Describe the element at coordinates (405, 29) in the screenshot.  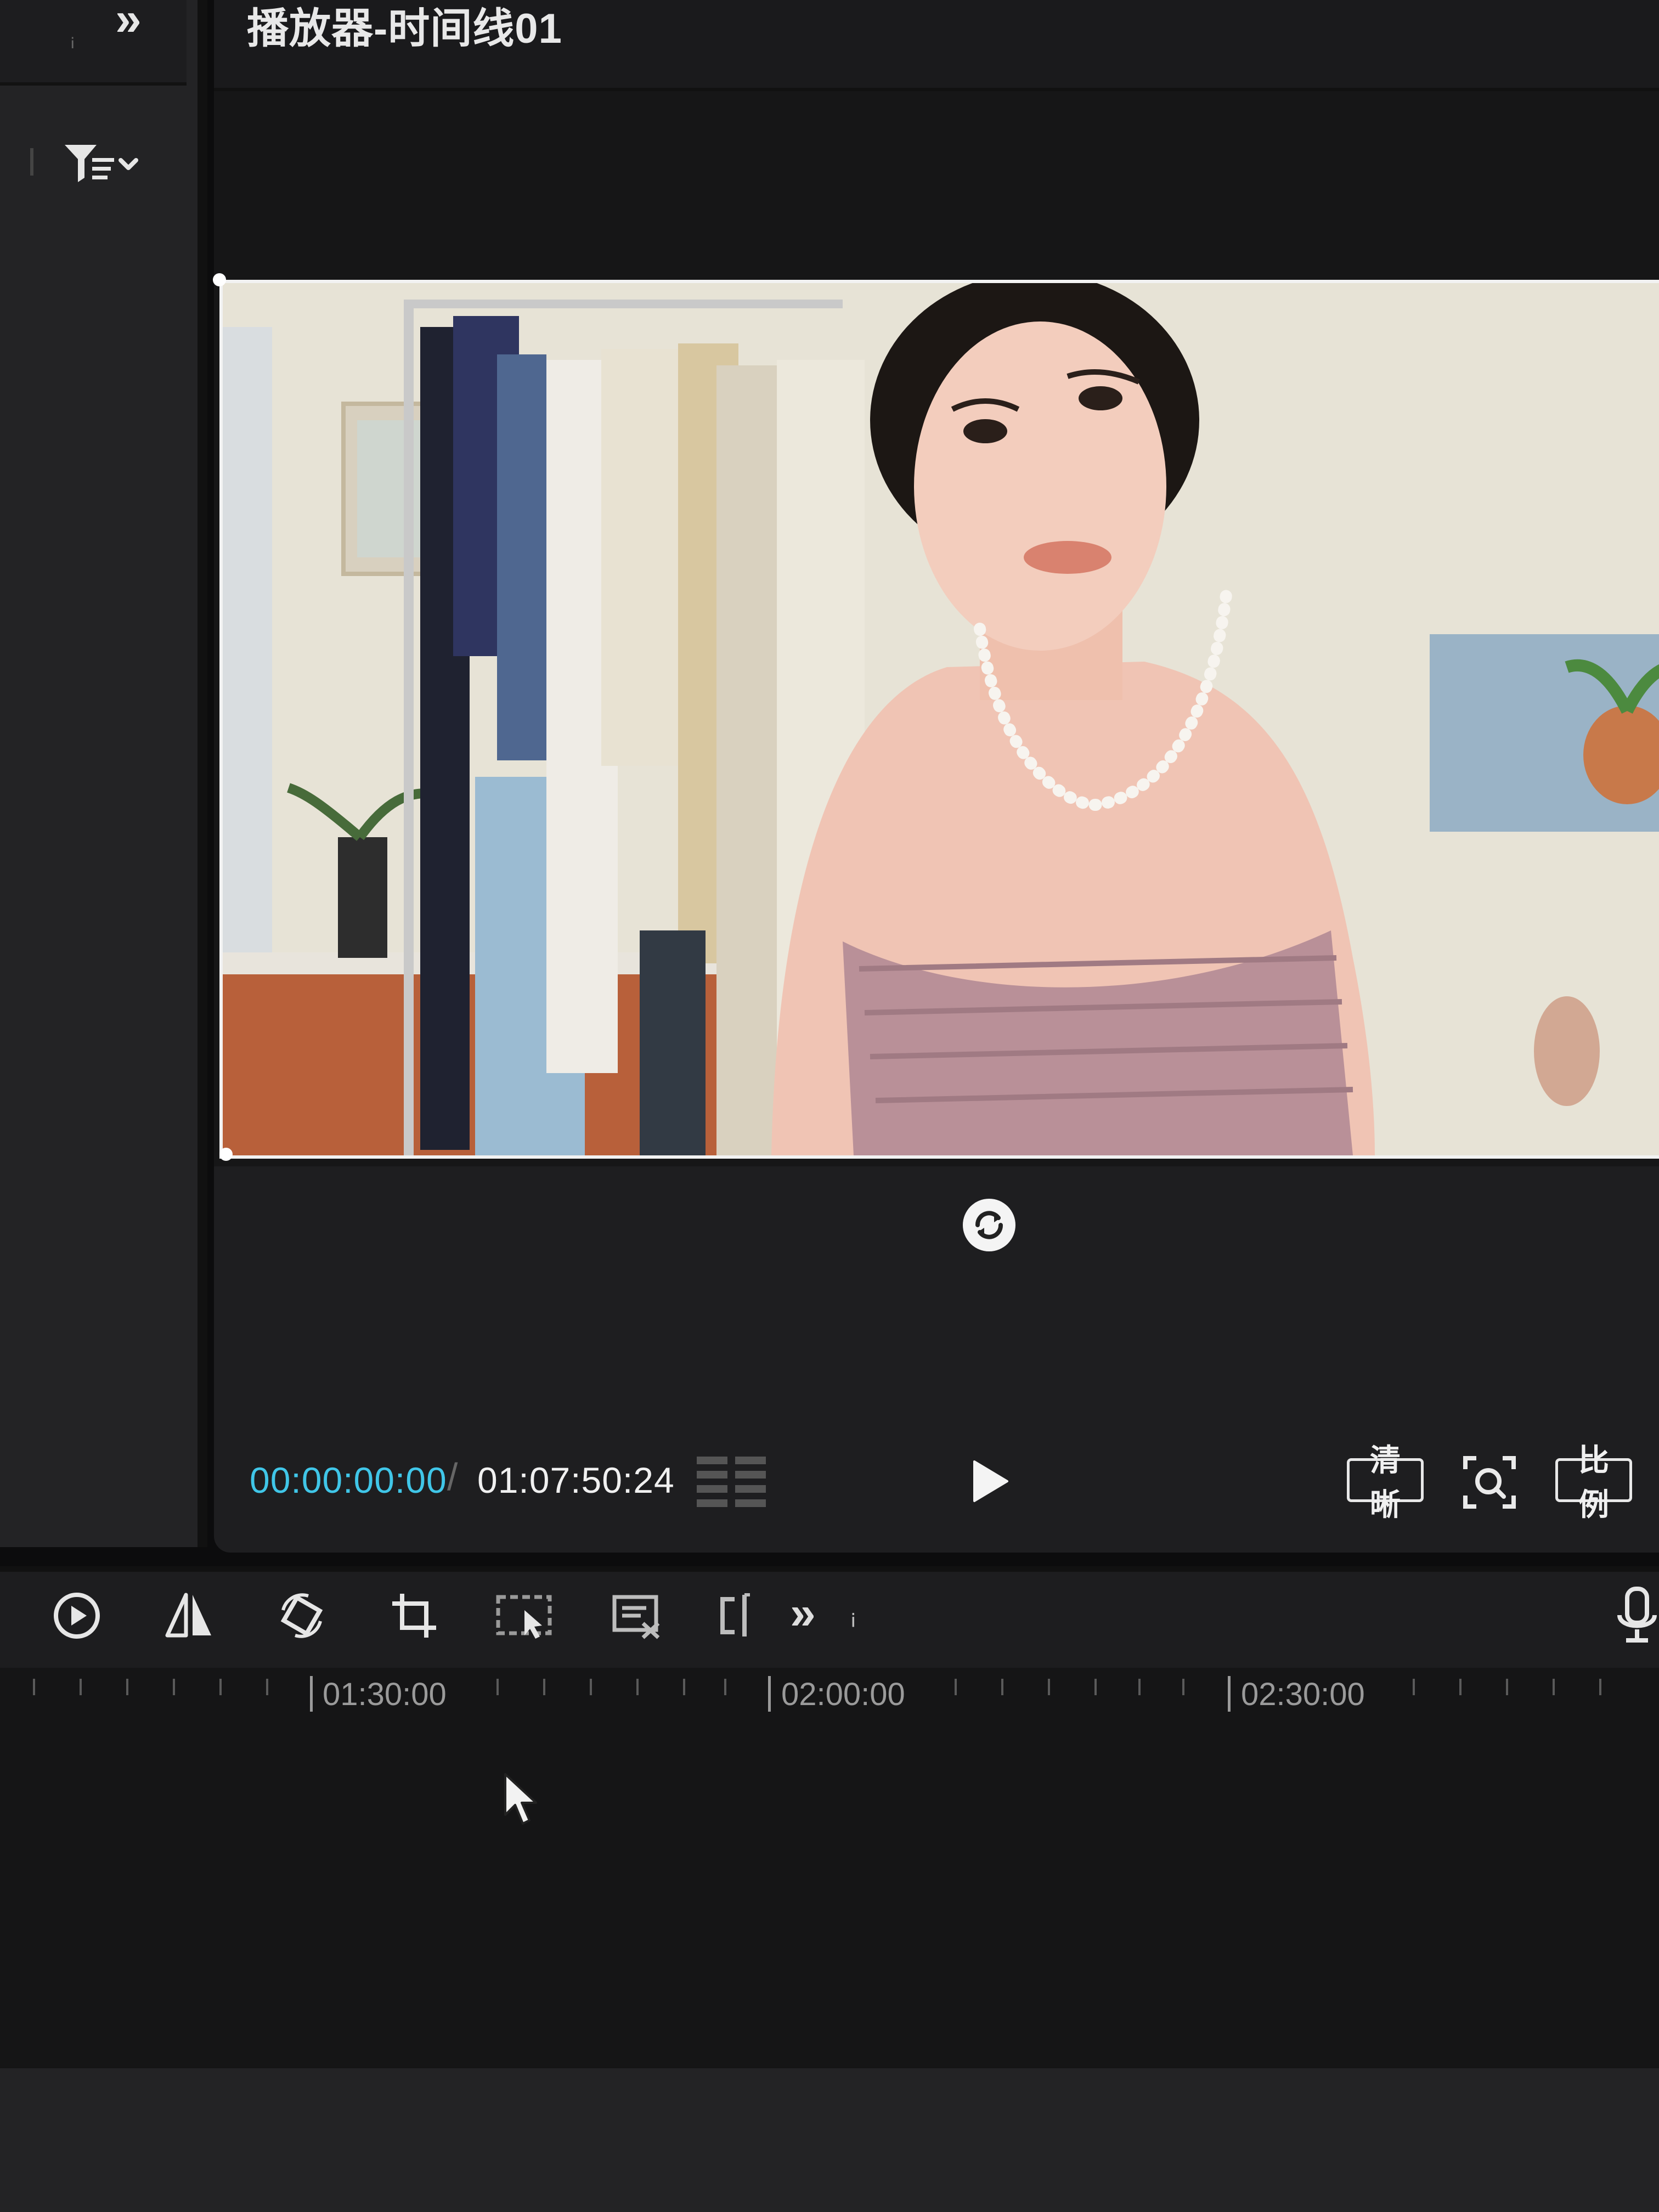
I see `player-title: 播放器-时间线01` at that location.